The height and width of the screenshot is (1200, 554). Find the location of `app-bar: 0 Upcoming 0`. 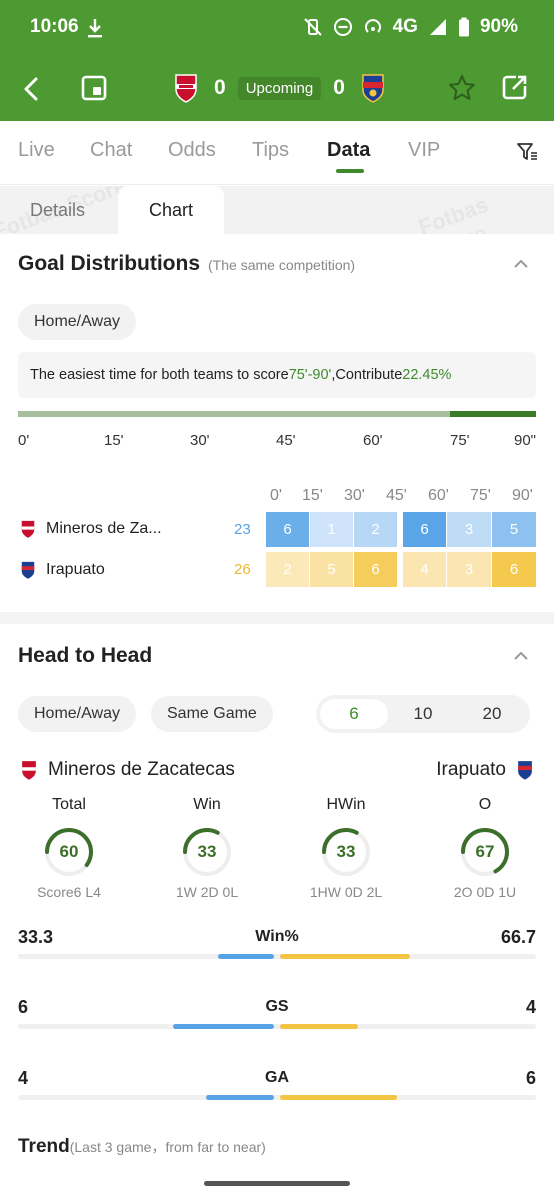

app-bar: 0 Upcoming 0 is located at coordinates (277, 88).